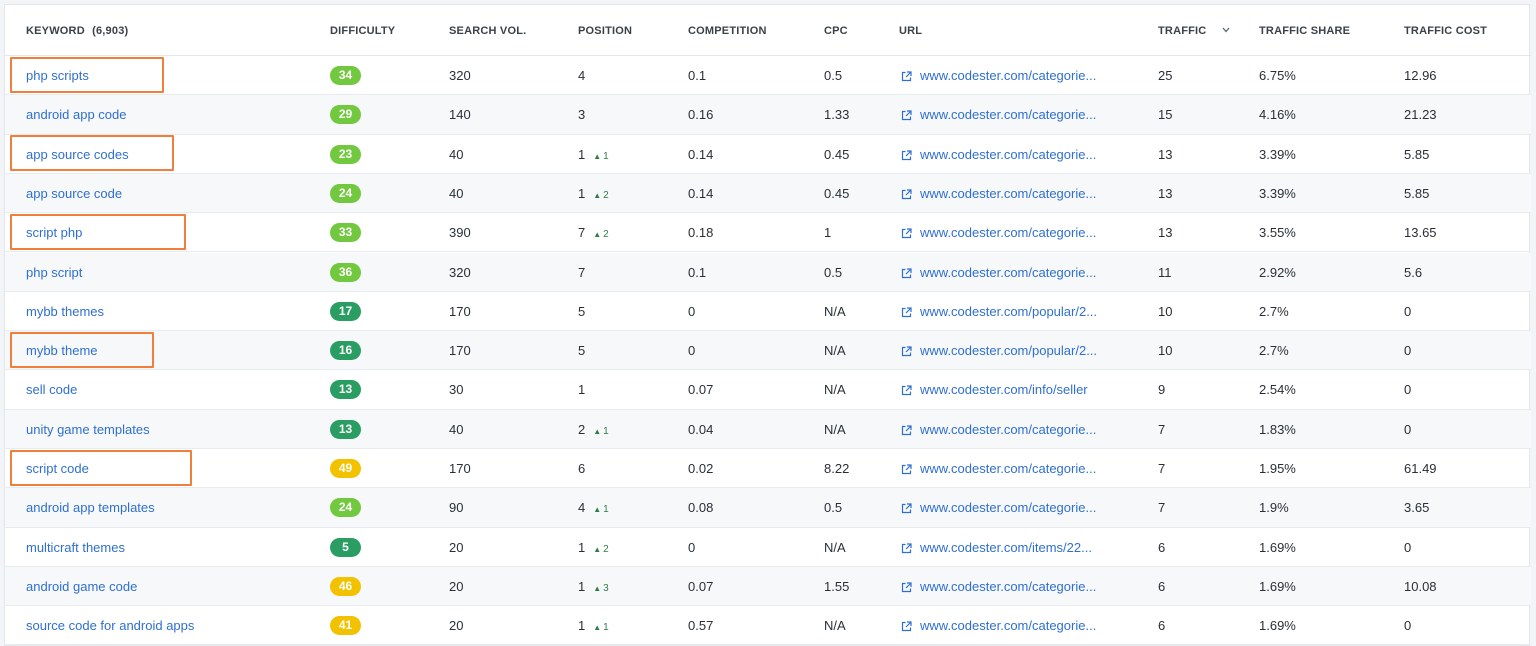  Describe the element at coordinates (460, 351) in the screenshot. I see `search-volume: 170` at that location.